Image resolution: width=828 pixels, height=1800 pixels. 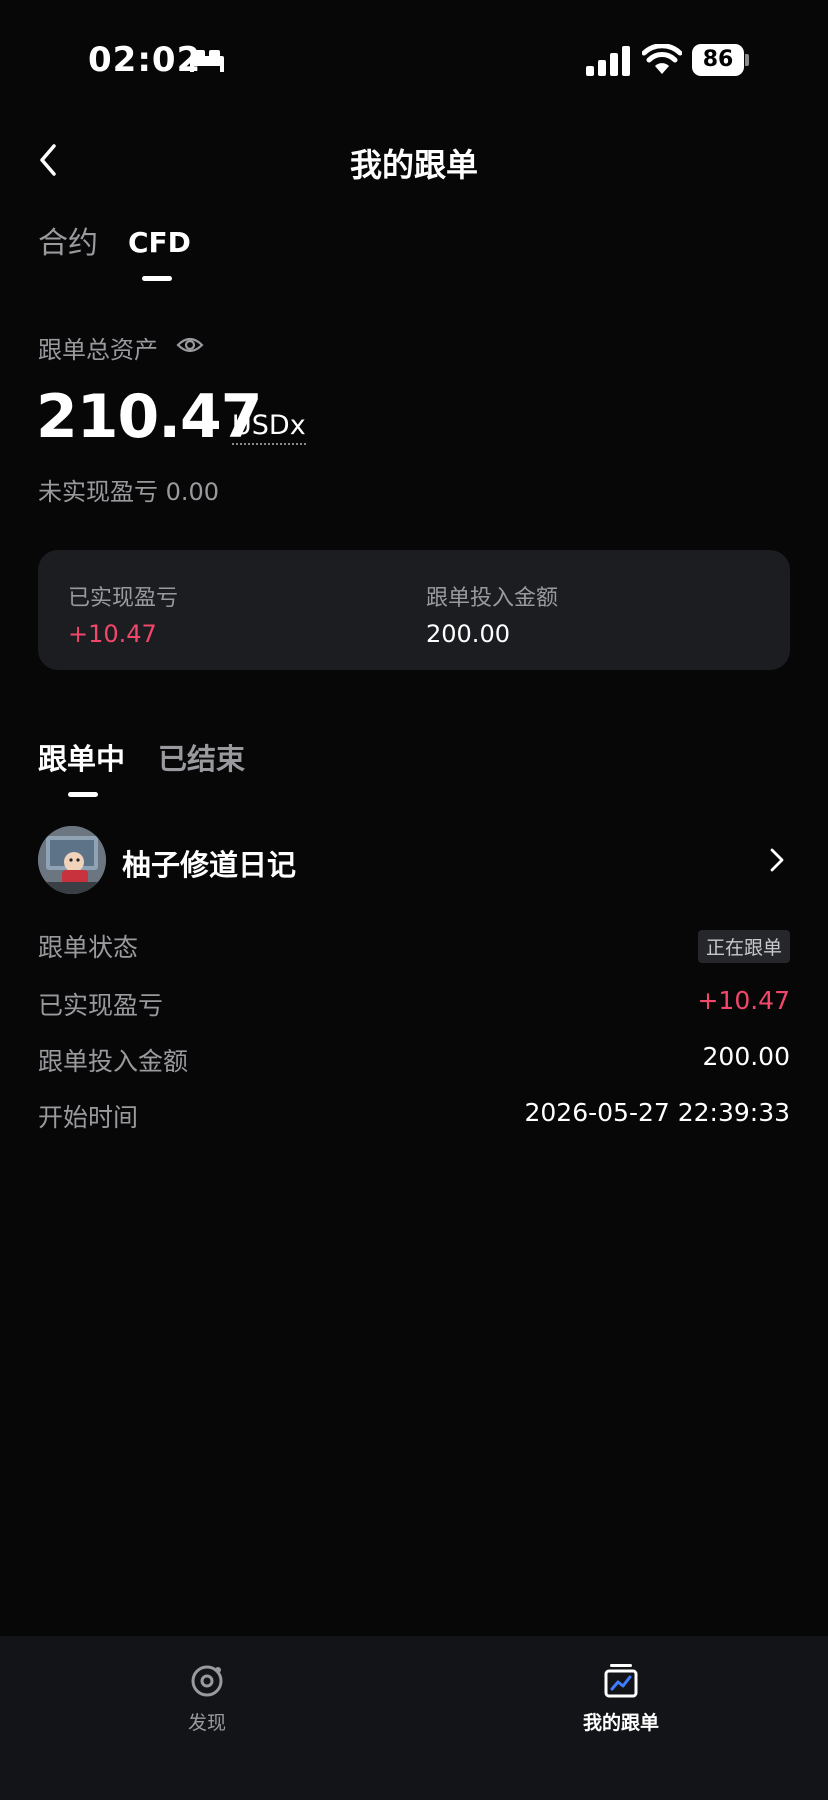 I want to click on invested-amount-label: 跟单投入金额, so click(x=492, y=598).